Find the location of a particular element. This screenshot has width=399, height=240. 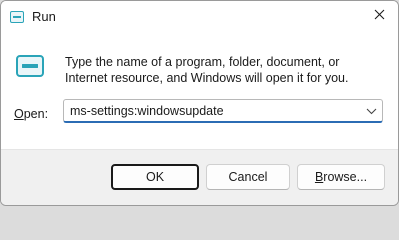

cancel-label: Cancel is located at coordinates (248, 177).